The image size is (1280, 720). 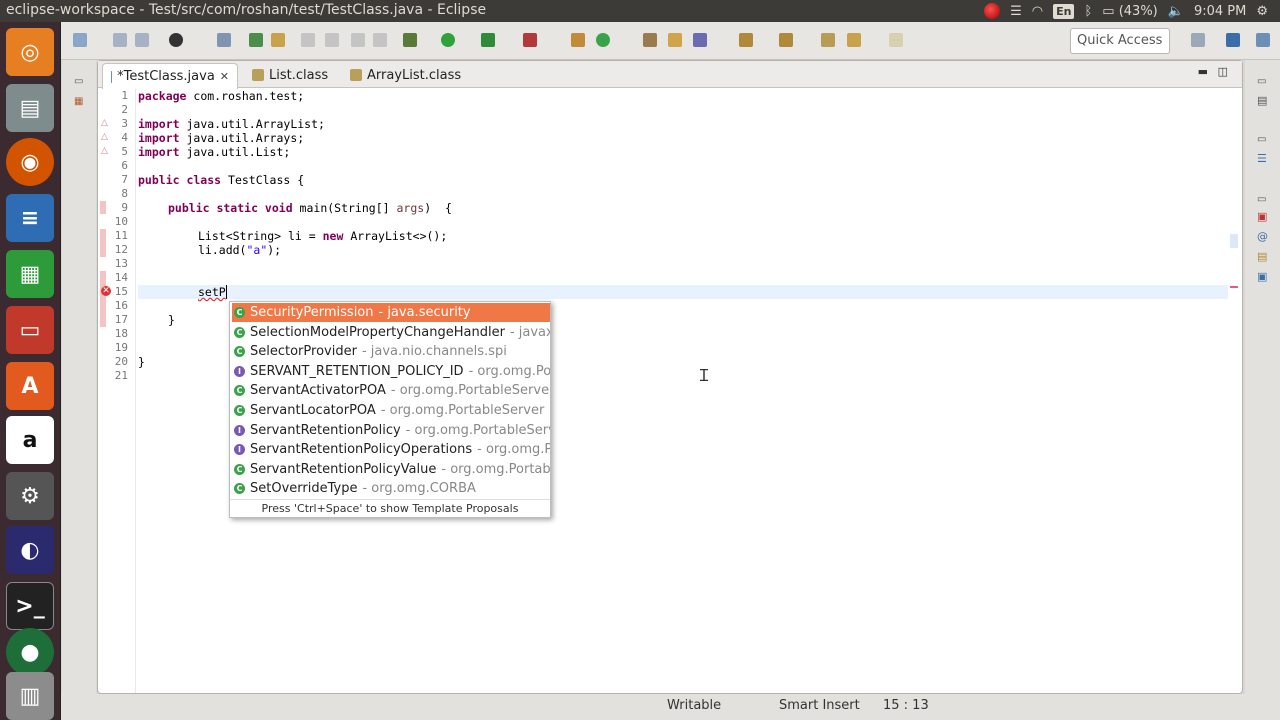 I want to click on bluetooth-icon: ᛒ, so click(x=1088, y=11).